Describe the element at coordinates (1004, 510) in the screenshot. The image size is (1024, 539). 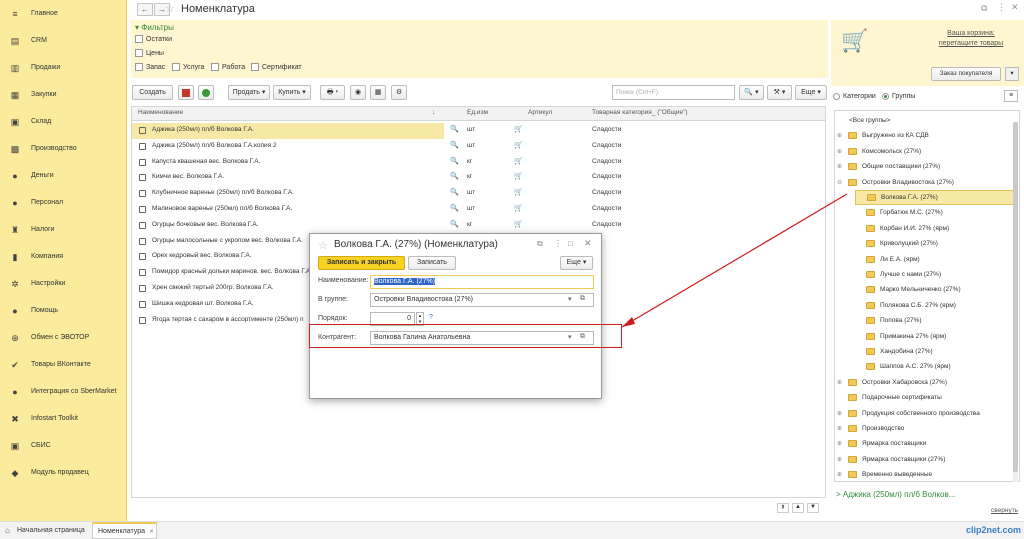
I see `collapse-link: свернуть` at that location.